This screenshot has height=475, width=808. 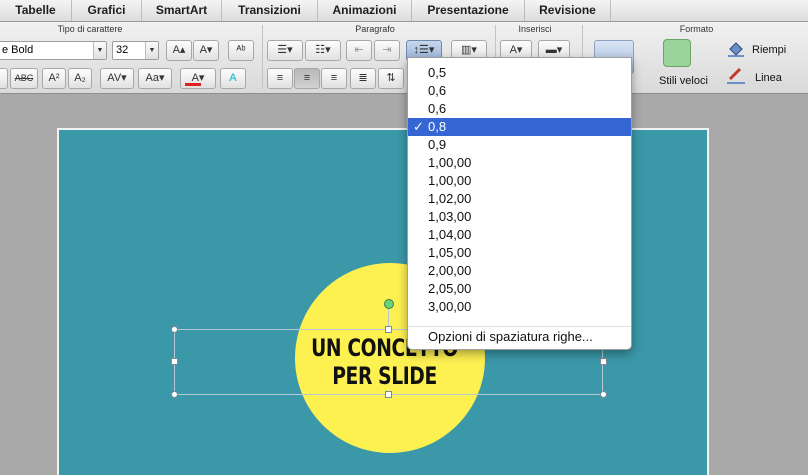 I want to click on checkmark-icon: ✓, so click(x=418, y=126).